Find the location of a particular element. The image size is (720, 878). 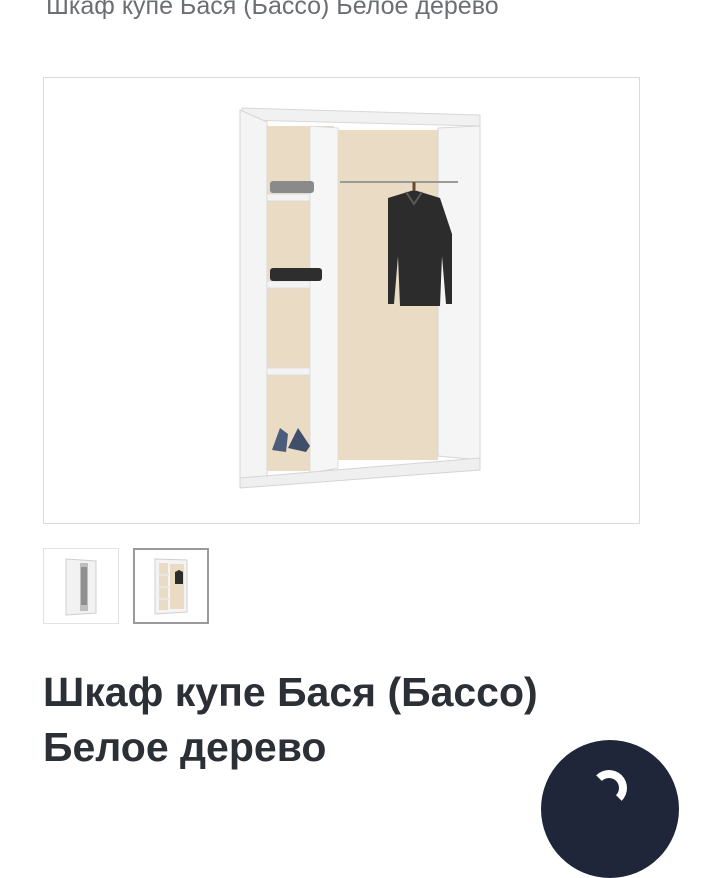

wardrobe-image is located at coordinates (360, 298).